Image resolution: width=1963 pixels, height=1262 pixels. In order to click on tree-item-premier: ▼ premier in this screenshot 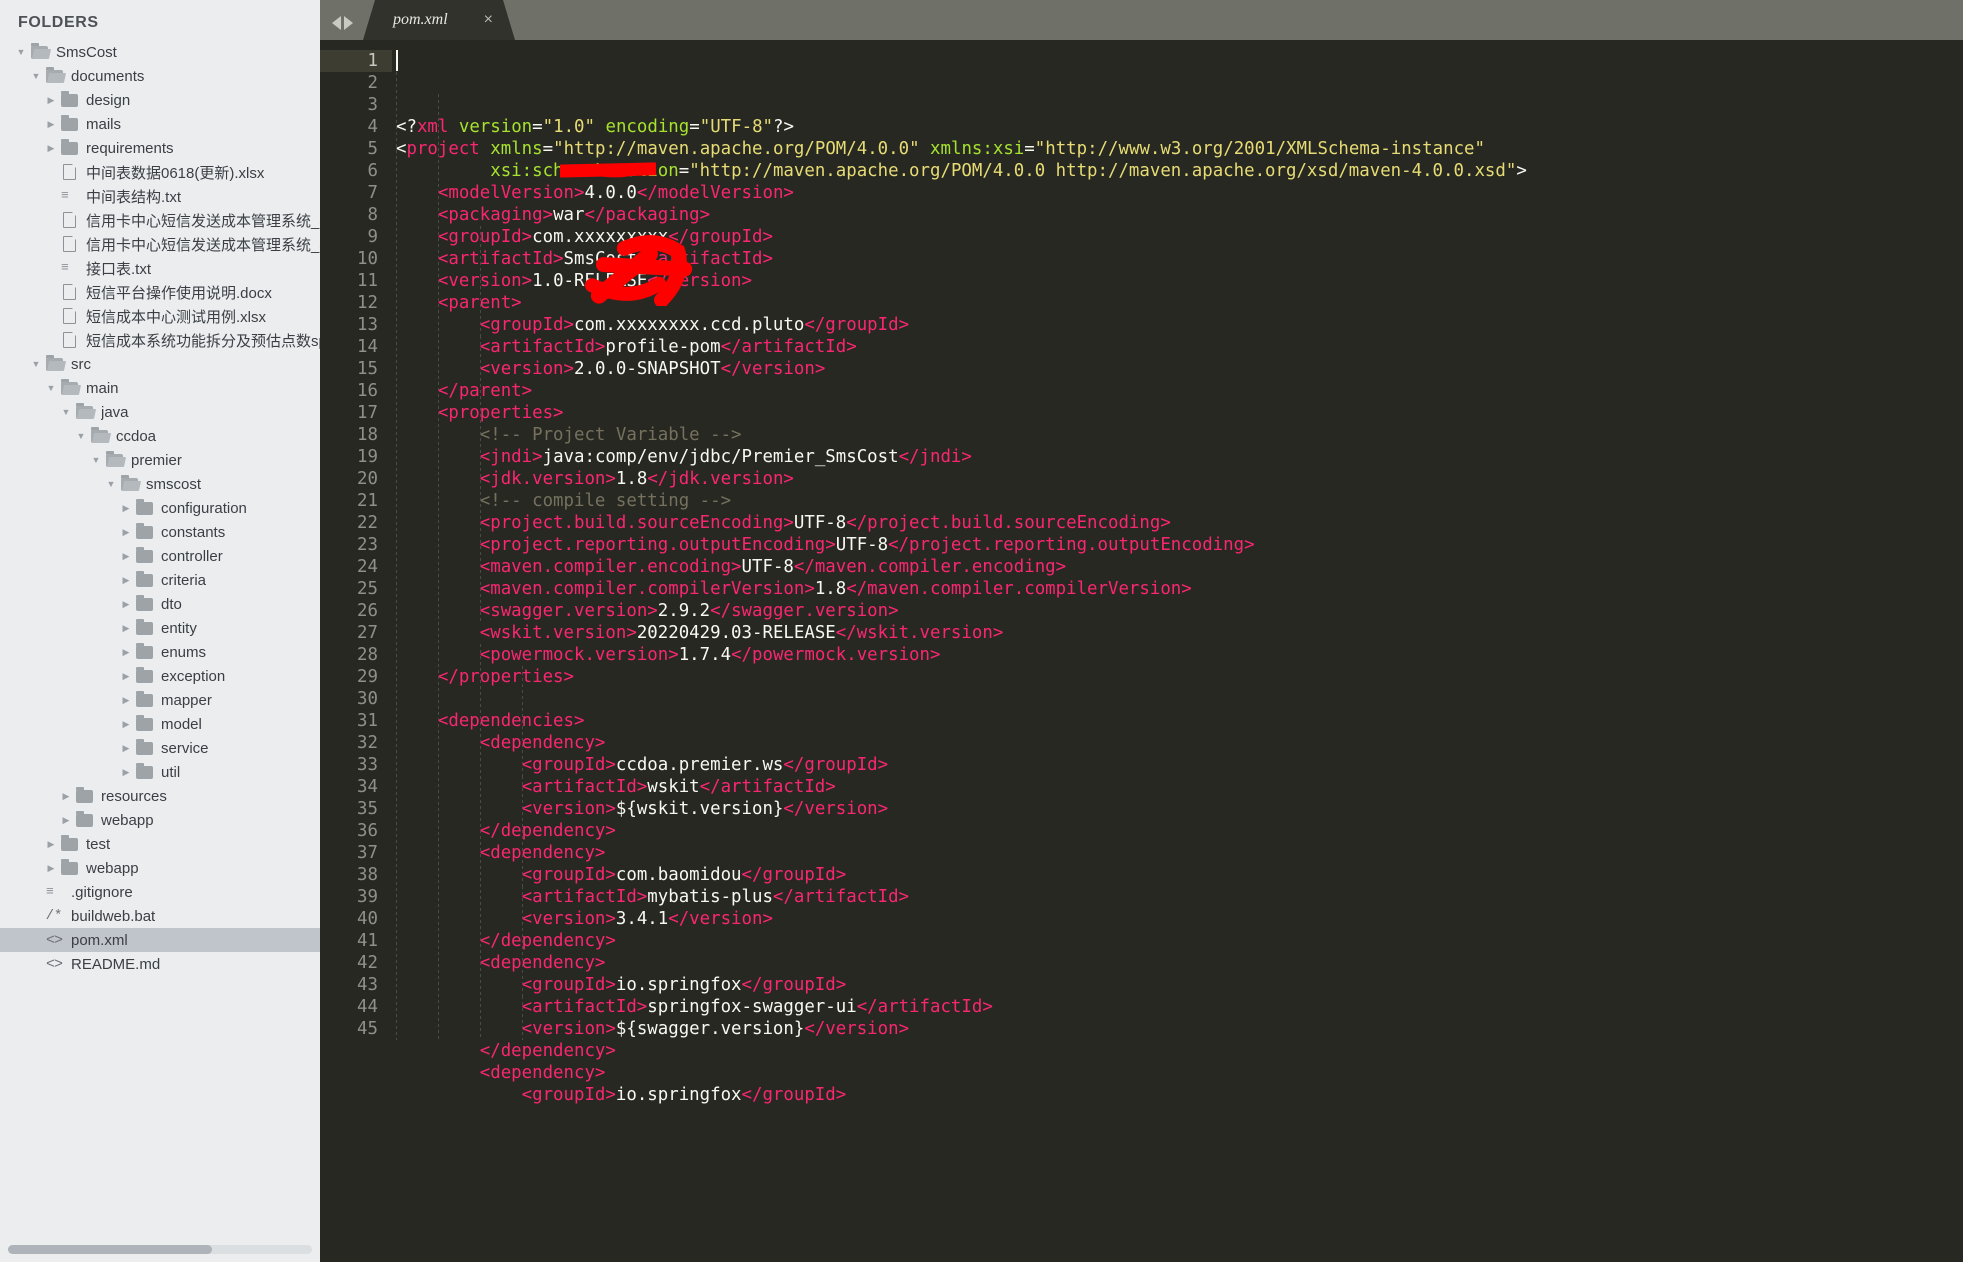, I will do `click(160, 460)`.